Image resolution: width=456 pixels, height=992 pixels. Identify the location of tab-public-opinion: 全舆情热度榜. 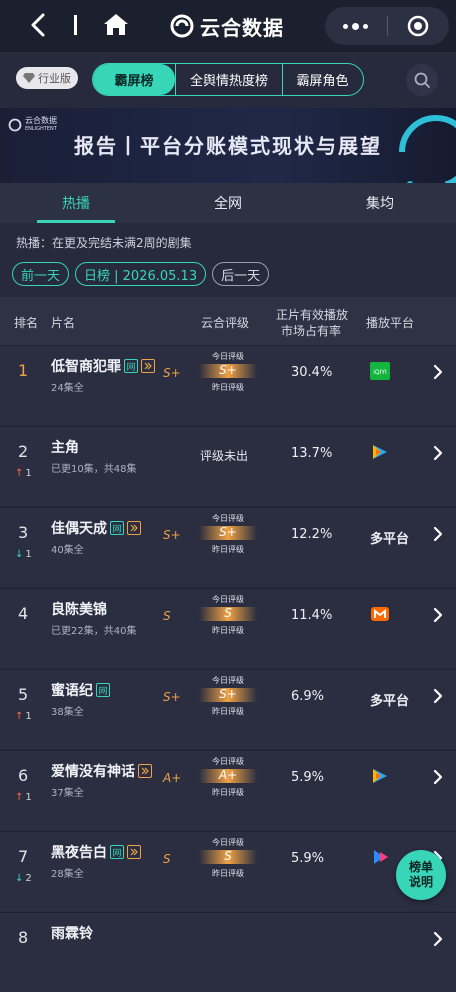
(229, 79).